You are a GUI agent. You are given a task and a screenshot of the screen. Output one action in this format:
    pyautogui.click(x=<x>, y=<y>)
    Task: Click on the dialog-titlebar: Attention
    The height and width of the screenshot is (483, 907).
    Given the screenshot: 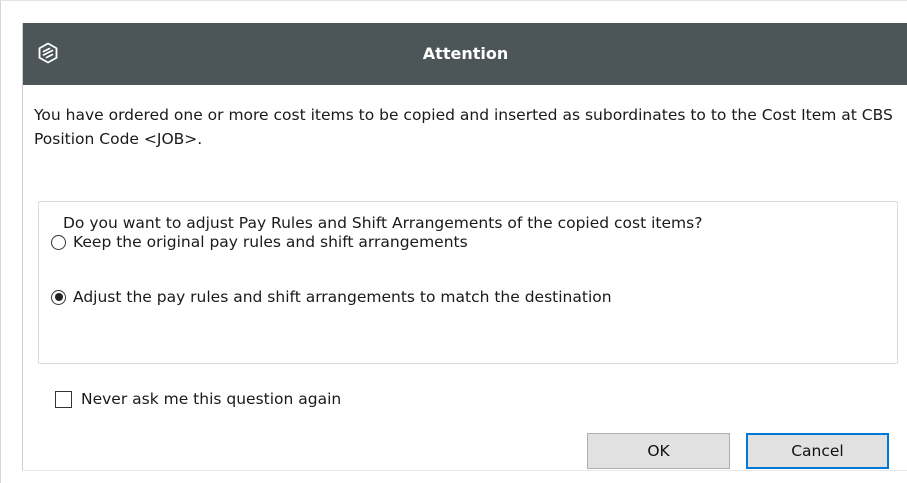 What is the action you would take?
    pyautogui.click(x=465, y=54)
    